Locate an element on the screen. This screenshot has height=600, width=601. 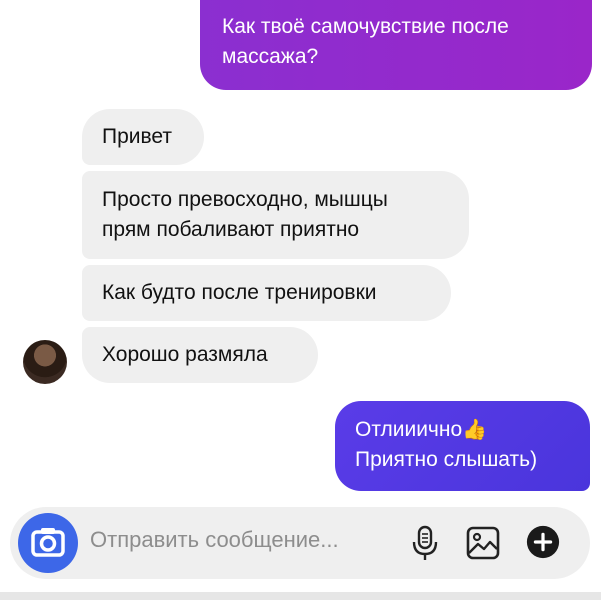
bottom-divider is located at coordinates (300, 596).